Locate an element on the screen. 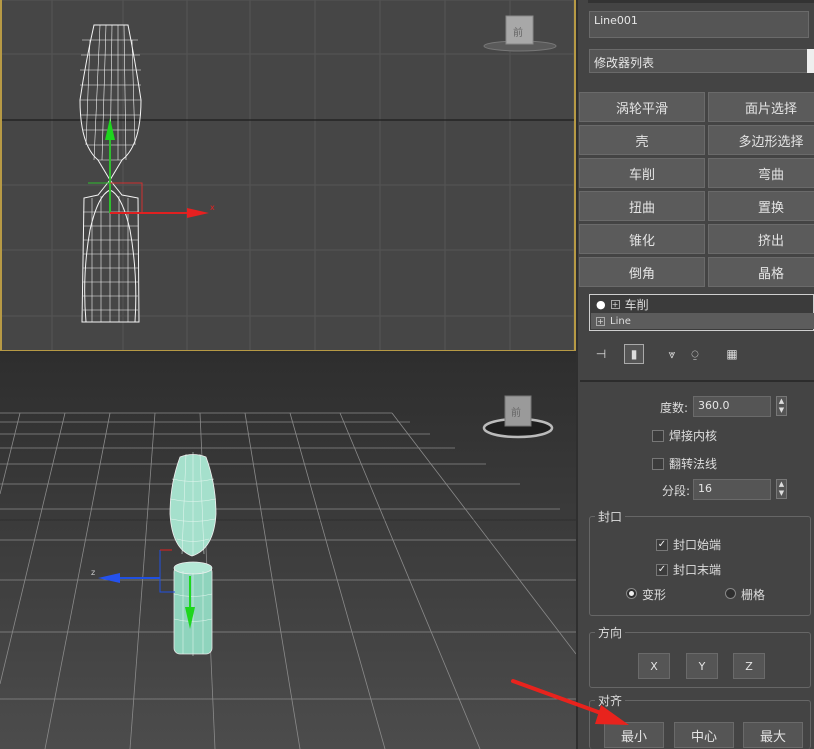 This screenshot has height=749, width=814. modifier-button: 面片选择 is located at coordinates (761, 107).